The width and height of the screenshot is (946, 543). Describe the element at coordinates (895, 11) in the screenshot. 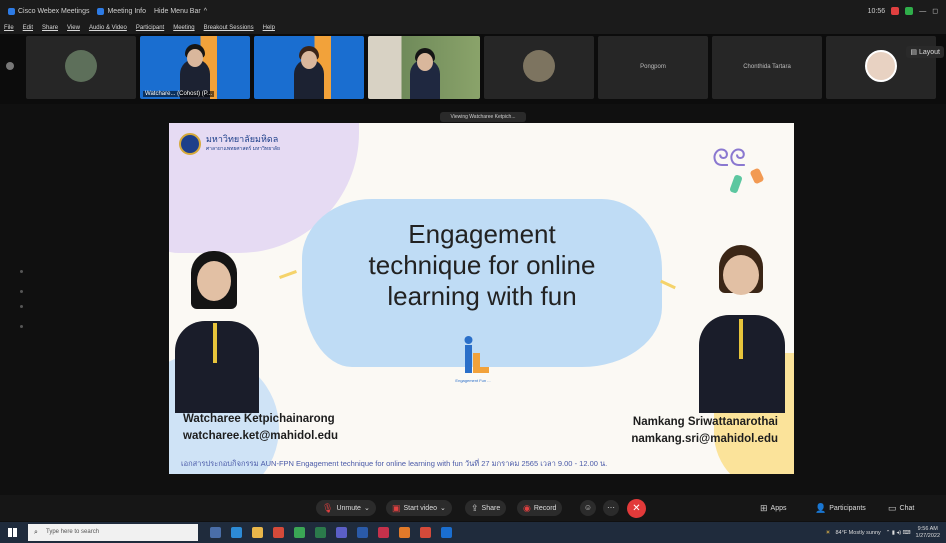

I see `recording-indicator-icon` at that location.